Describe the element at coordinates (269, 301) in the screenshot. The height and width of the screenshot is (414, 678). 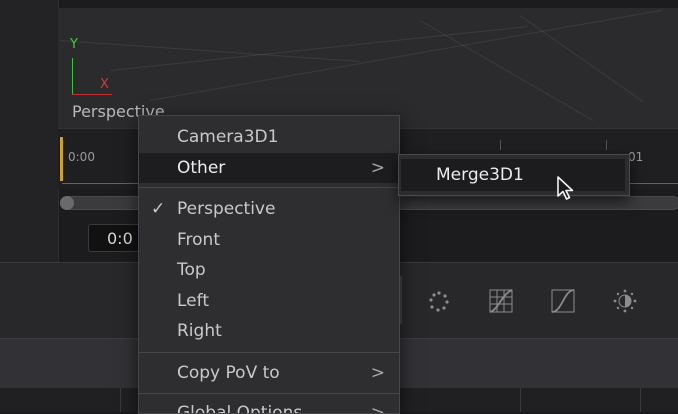
I see `menu-item-left: Left` at that location.